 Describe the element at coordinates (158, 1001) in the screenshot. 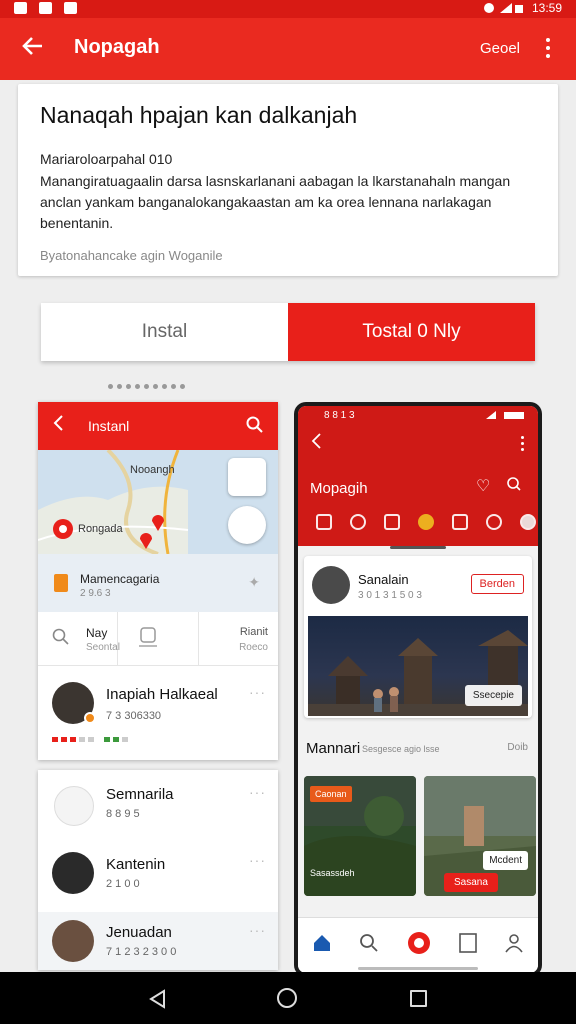

I see `nav-back-icon` at that location.